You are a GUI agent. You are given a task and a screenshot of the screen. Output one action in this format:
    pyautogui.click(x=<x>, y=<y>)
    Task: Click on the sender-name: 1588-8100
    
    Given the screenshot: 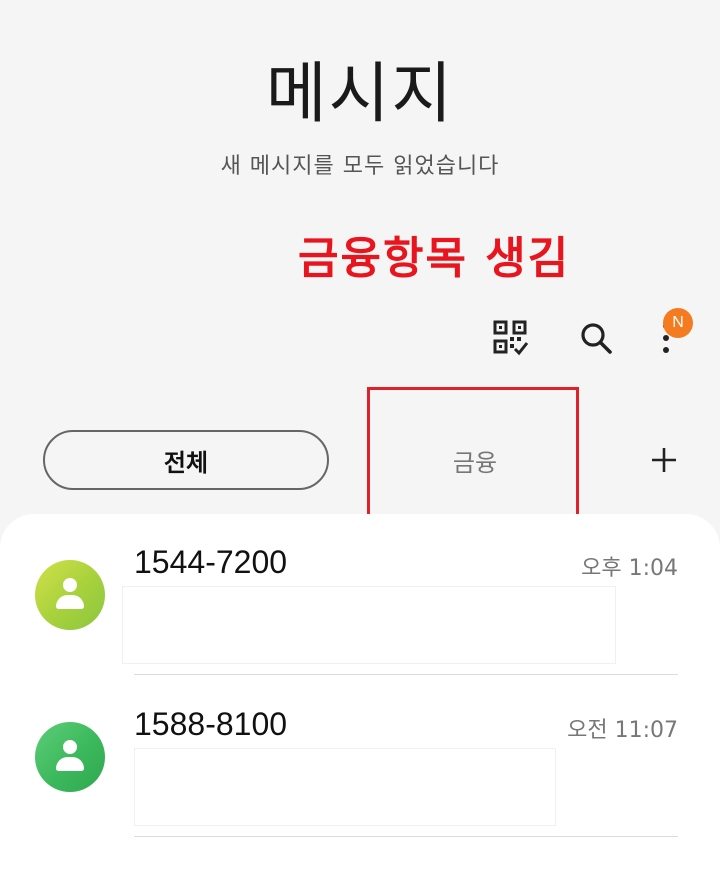 What is the action you would take?
    pyautogui.click(x=211, y=724)
    